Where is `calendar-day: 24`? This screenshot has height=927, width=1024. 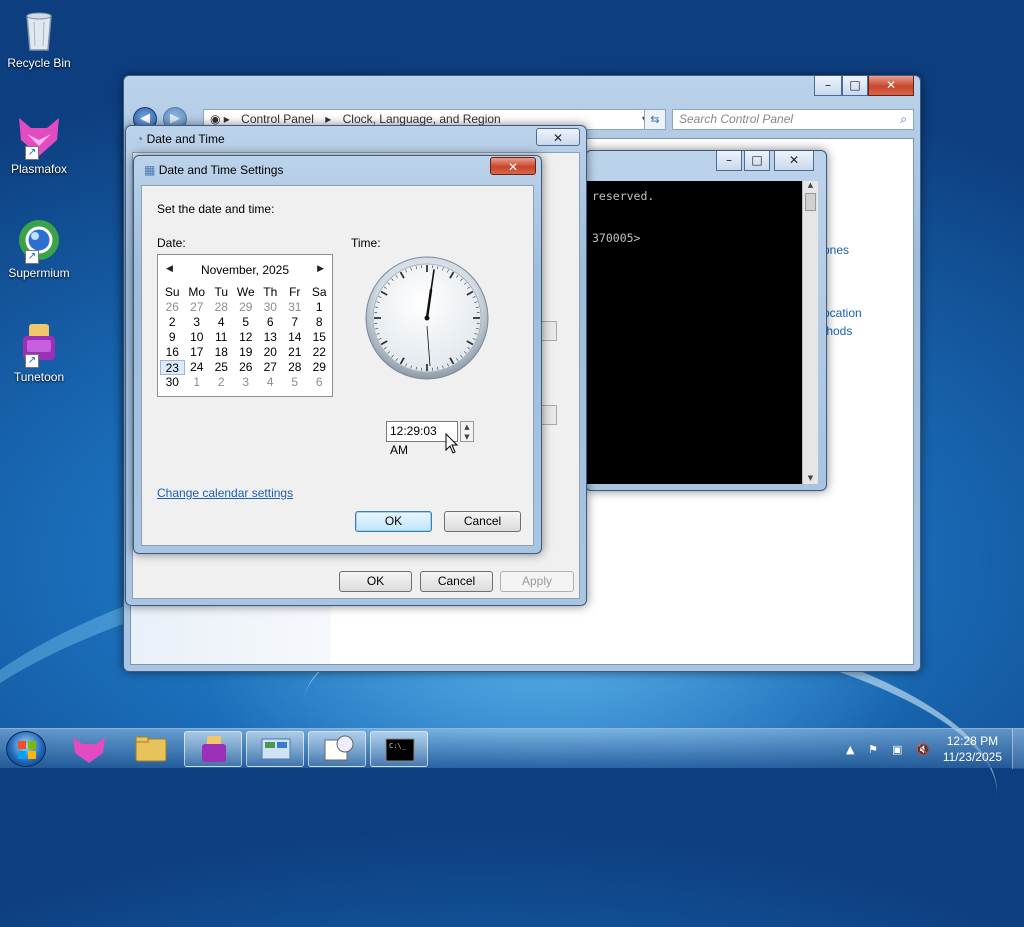 calendar-day: 24 is located at coordinates (197, 367).